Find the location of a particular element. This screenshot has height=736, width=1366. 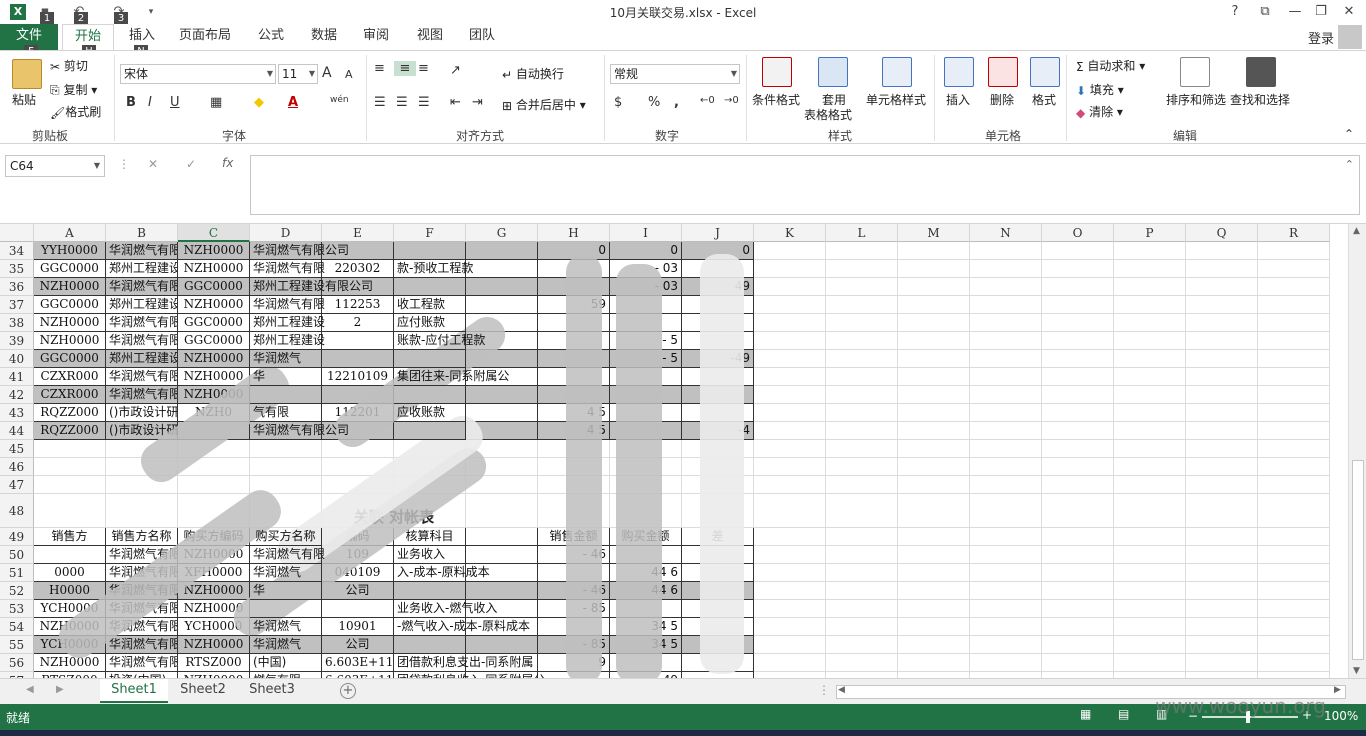

row-header-44: 44 is located at coordinates (17, 431).